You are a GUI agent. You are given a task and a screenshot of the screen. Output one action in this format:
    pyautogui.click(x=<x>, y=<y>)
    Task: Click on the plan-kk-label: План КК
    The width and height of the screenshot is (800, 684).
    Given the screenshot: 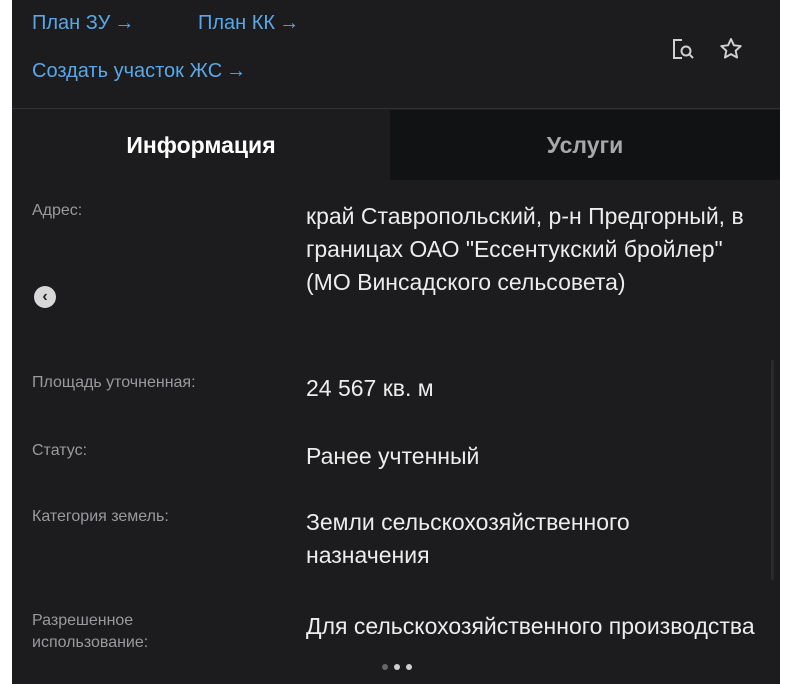 What is the action you would take?
    pyautogui.click(x=237, y=23)
    